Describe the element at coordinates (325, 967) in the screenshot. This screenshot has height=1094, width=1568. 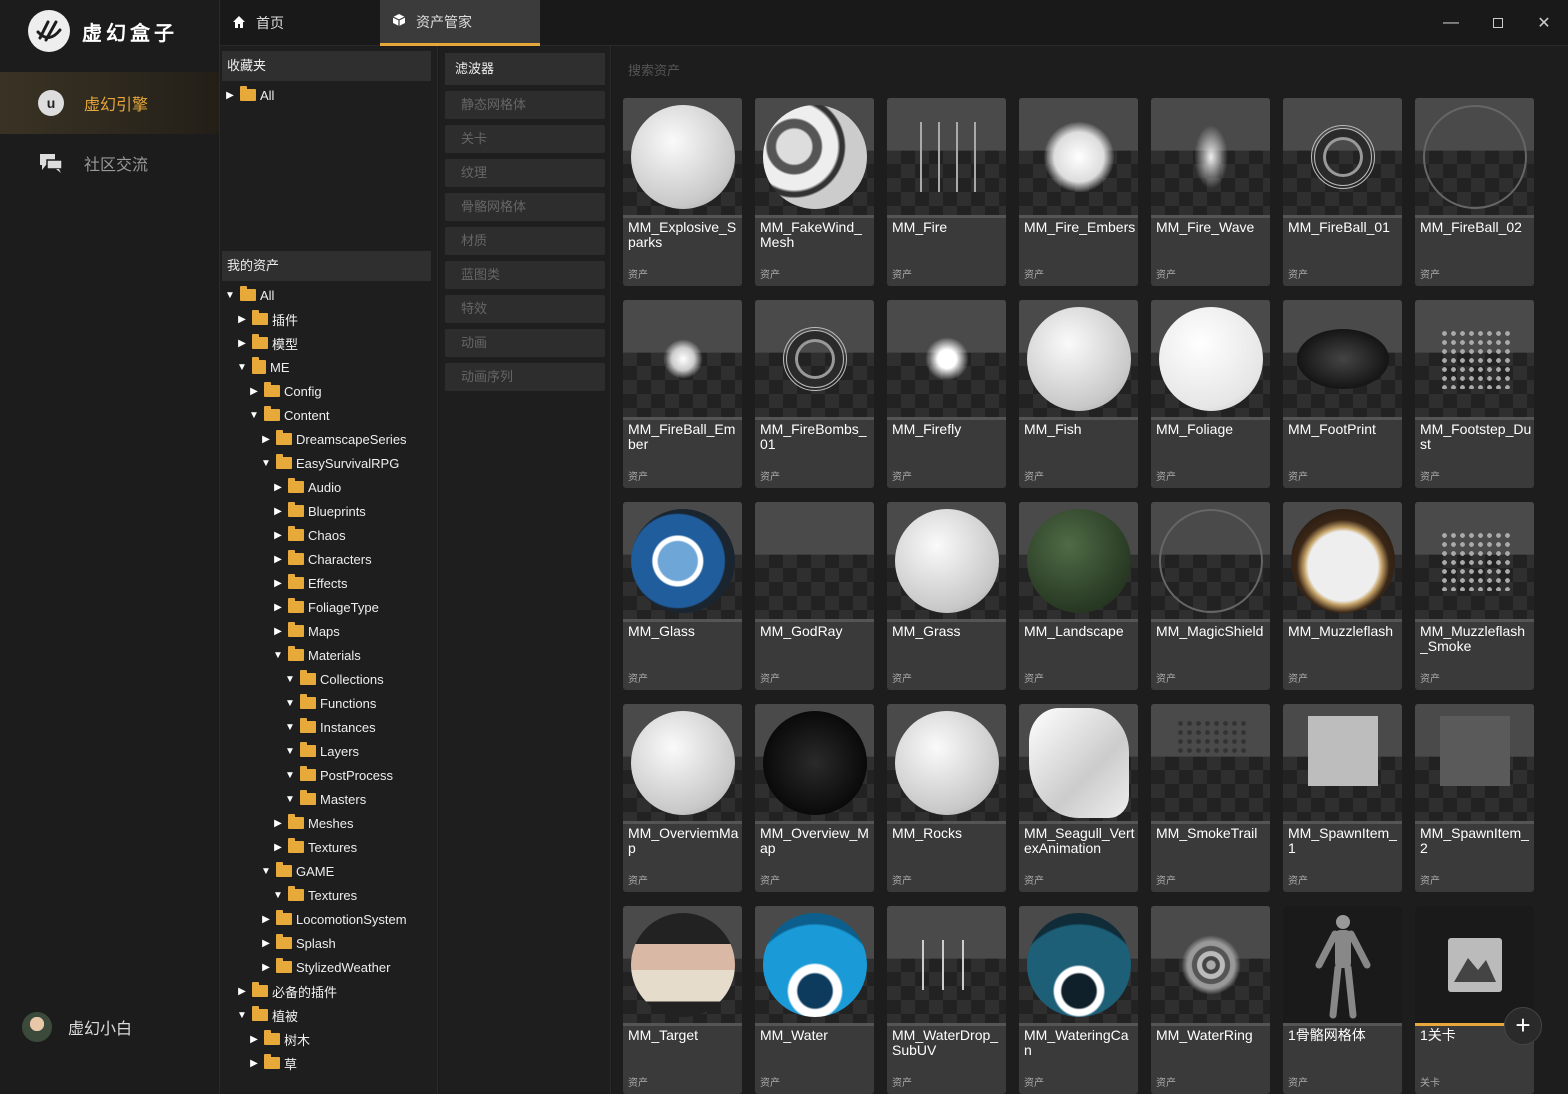
I see `tree-item: ▶ StylizedWeather` at that location.